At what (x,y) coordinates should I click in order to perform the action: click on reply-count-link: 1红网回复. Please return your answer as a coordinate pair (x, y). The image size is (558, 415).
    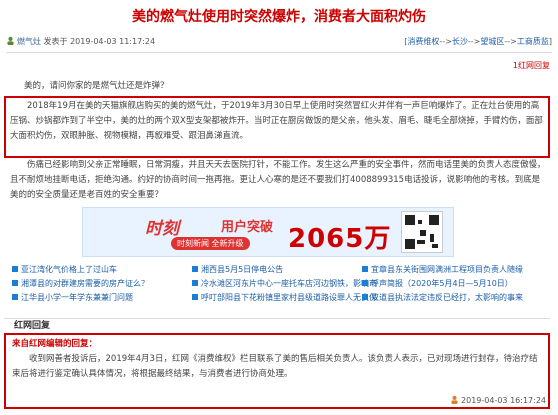
    Looking at the image, I should click on (531, 65).